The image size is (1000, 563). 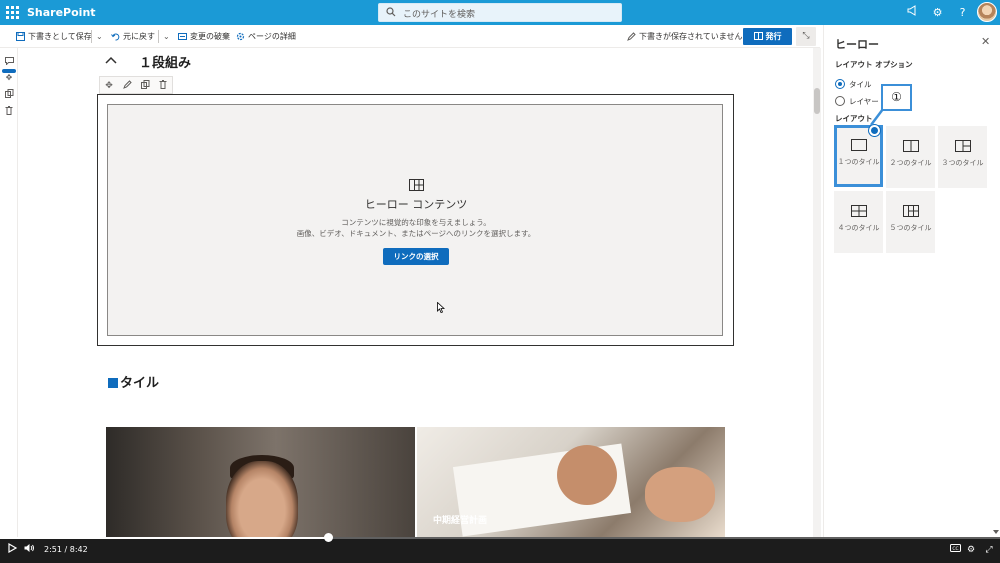 What do you see at coordinates (758, 36) in the screenshot?
I see `publish-icon` at bounding box center [758, 36].